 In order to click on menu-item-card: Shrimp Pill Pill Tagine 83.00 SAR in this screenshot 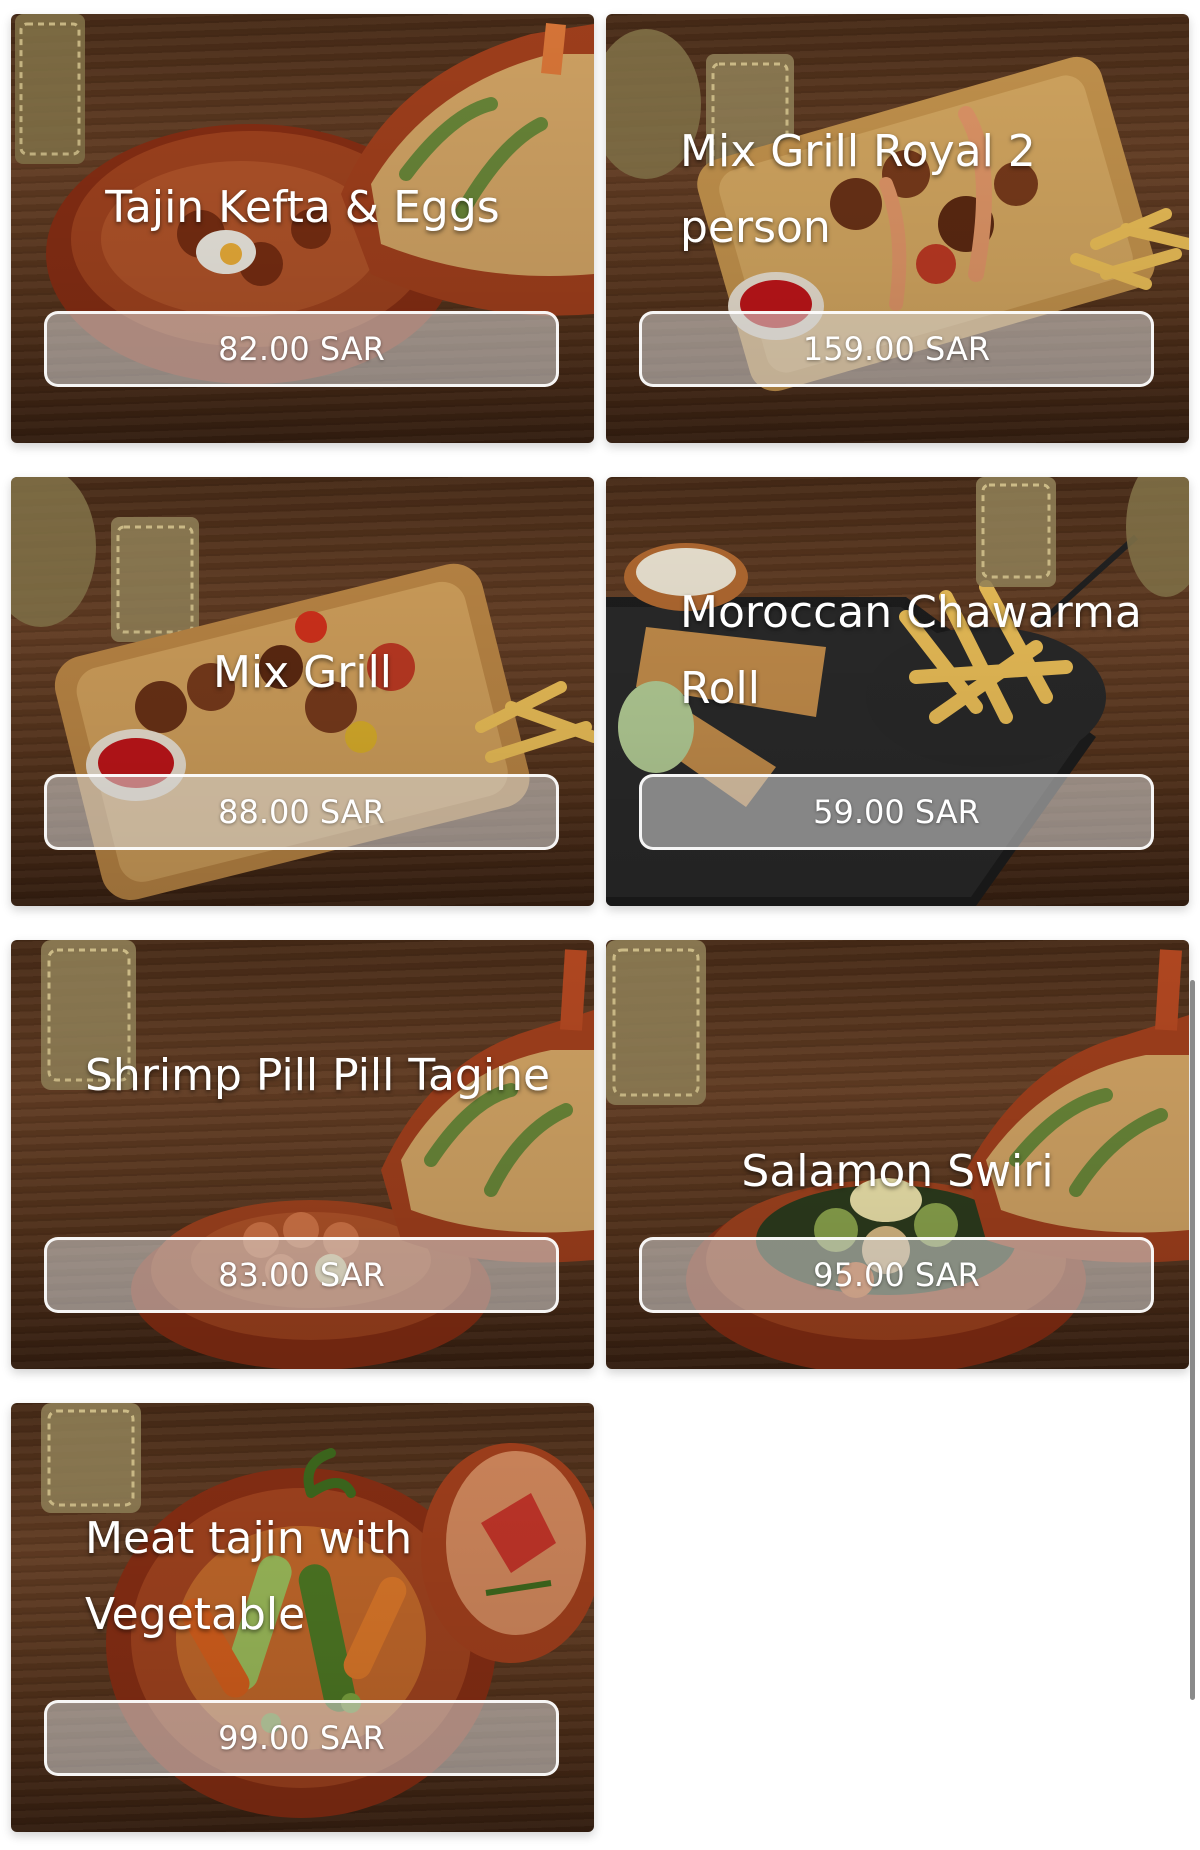, I will do `click(302, 1154)`.